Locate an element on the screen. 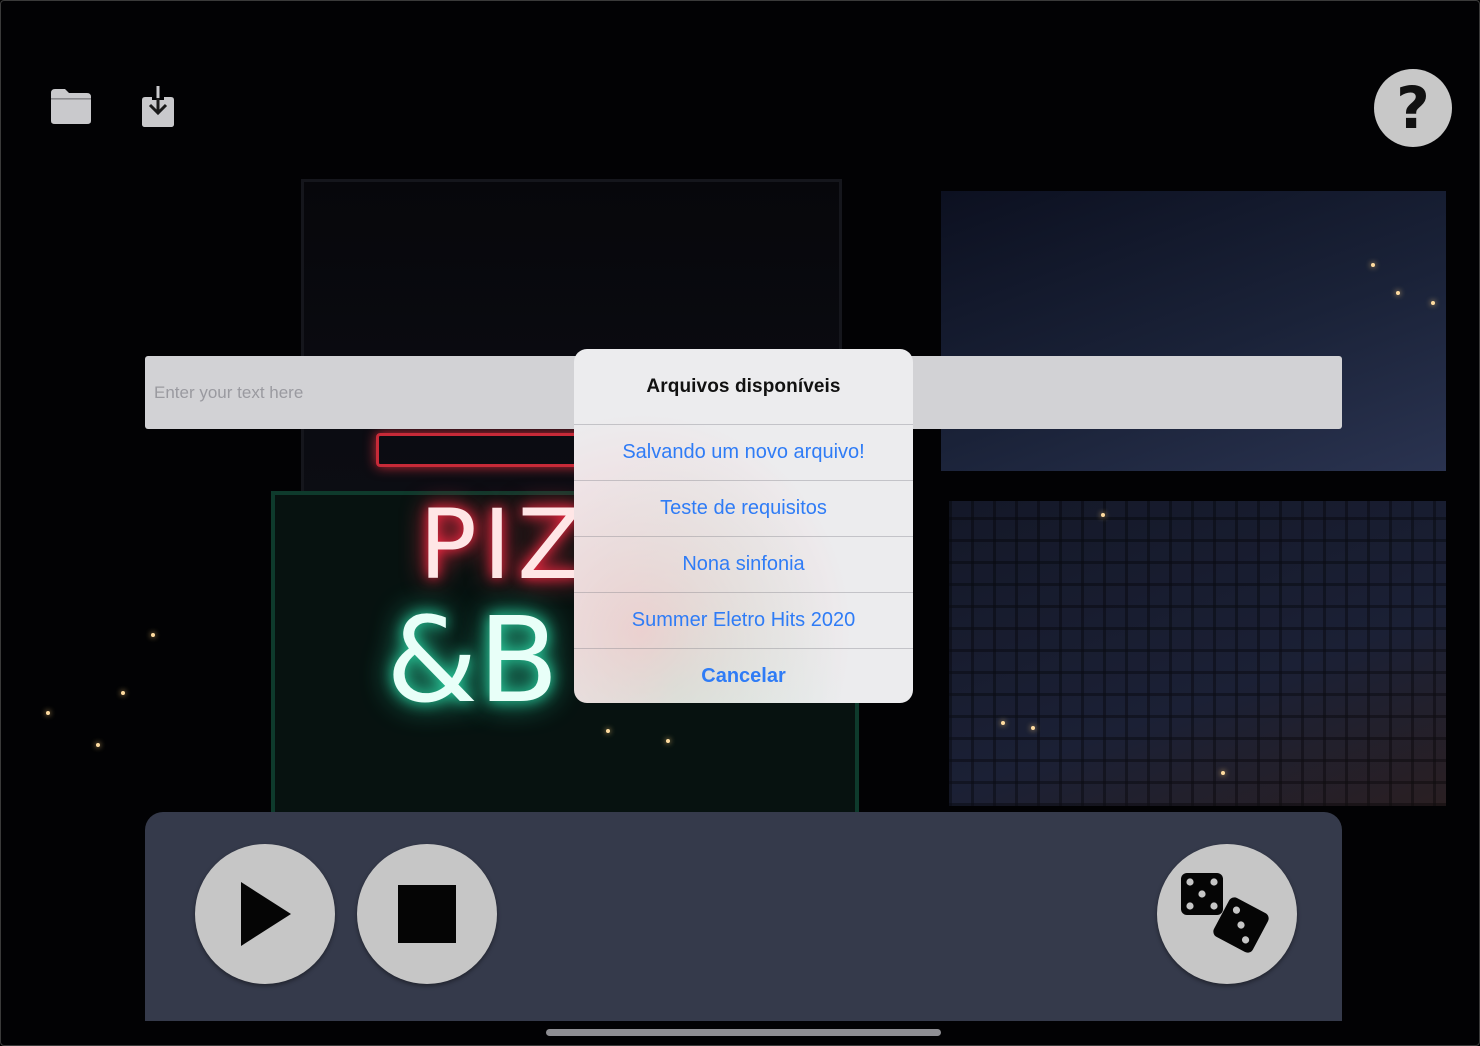 The image size is (1480, 1046). play-button is located at coordinates (265, 914).